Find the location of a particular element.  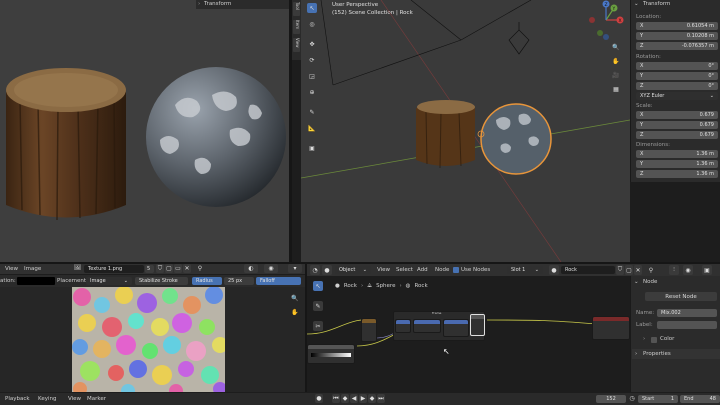

radius-field: Radius is located at coordinates (207, 281).